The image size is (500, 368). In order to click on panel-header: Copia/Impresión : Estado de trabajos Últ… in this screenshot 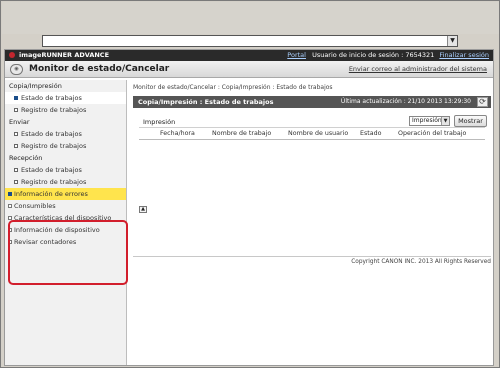, I will do `click(312, 102)`.